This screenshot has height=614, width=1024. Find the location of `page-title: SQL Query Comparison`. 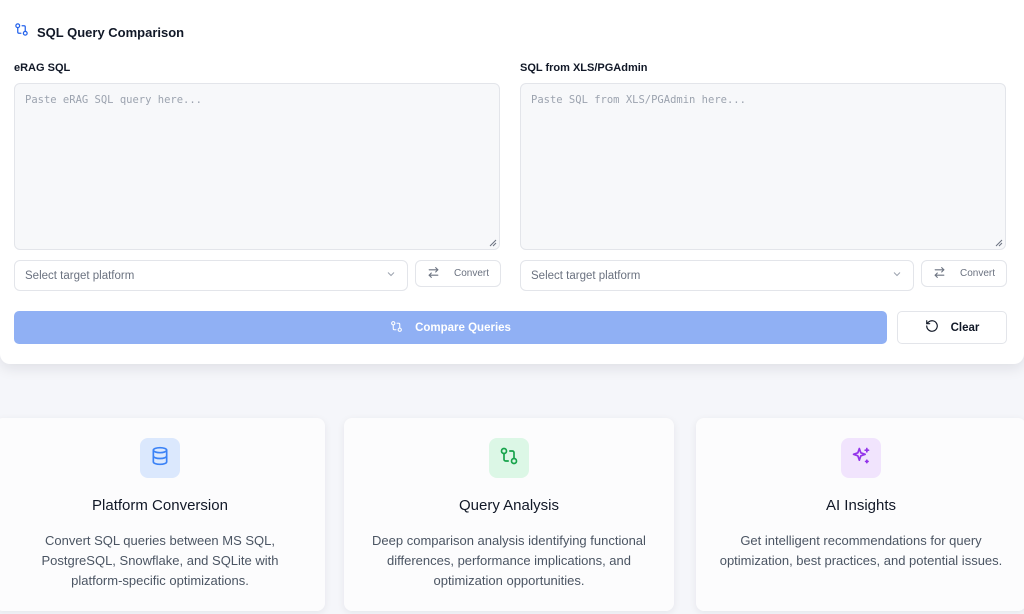

page-title: SQL Query Comparison is located at coordinates (111, 32).